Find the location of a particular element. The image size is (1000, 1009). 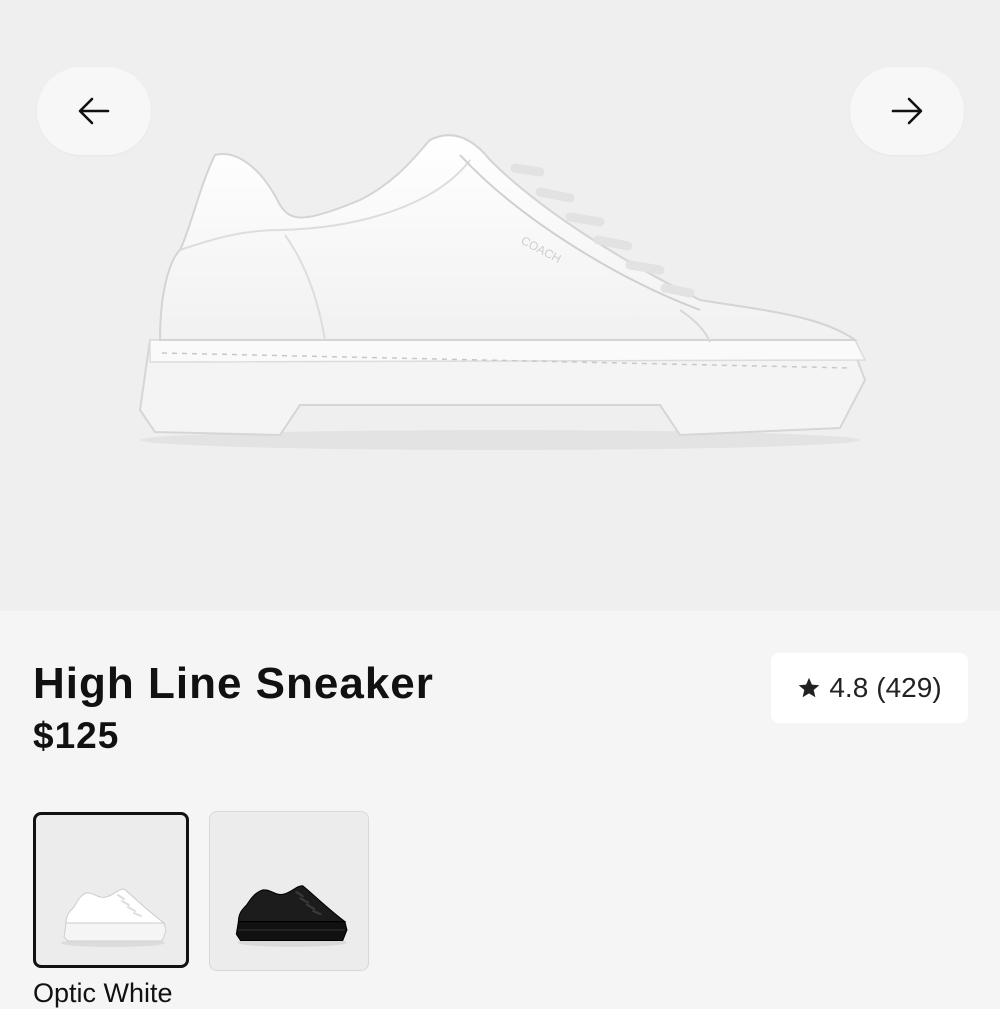

selected-color-label: Optic White is located at coordinates (103, 993).